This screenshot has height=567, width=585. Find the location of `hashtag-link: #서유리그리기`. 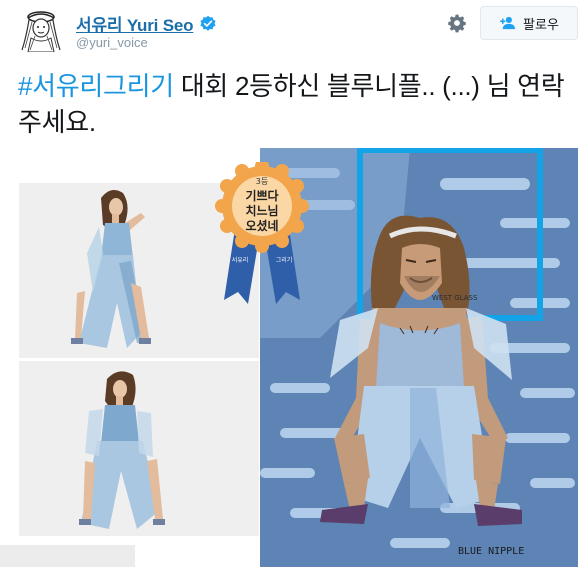

hashtag-link: #서유리그리기 is located at coordinates (96, 86).